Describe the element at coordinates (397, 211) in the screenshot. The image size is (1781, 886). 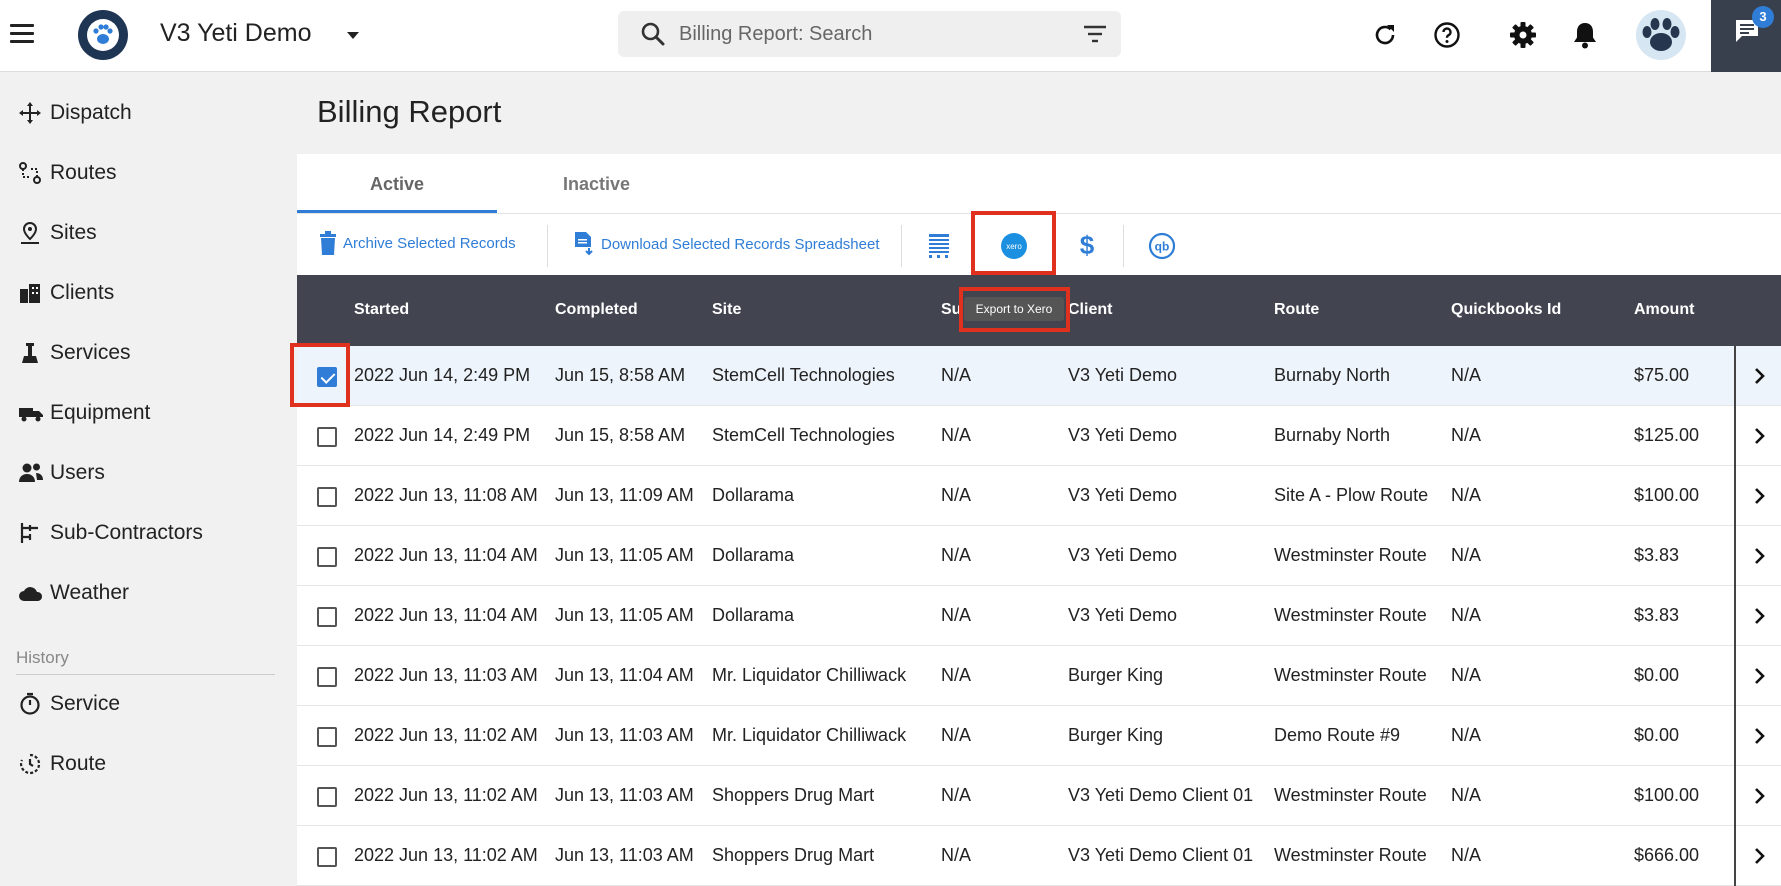
I see `tab-underline` at that location.